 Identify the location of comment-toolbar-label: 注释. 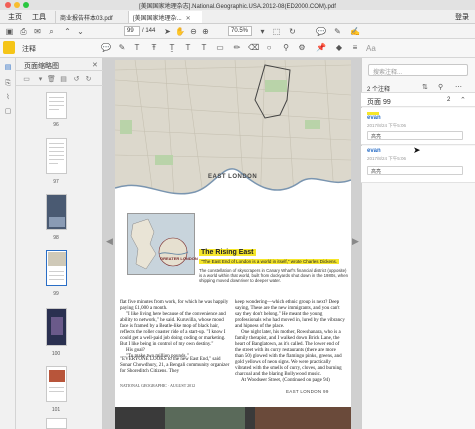
(29, 49).